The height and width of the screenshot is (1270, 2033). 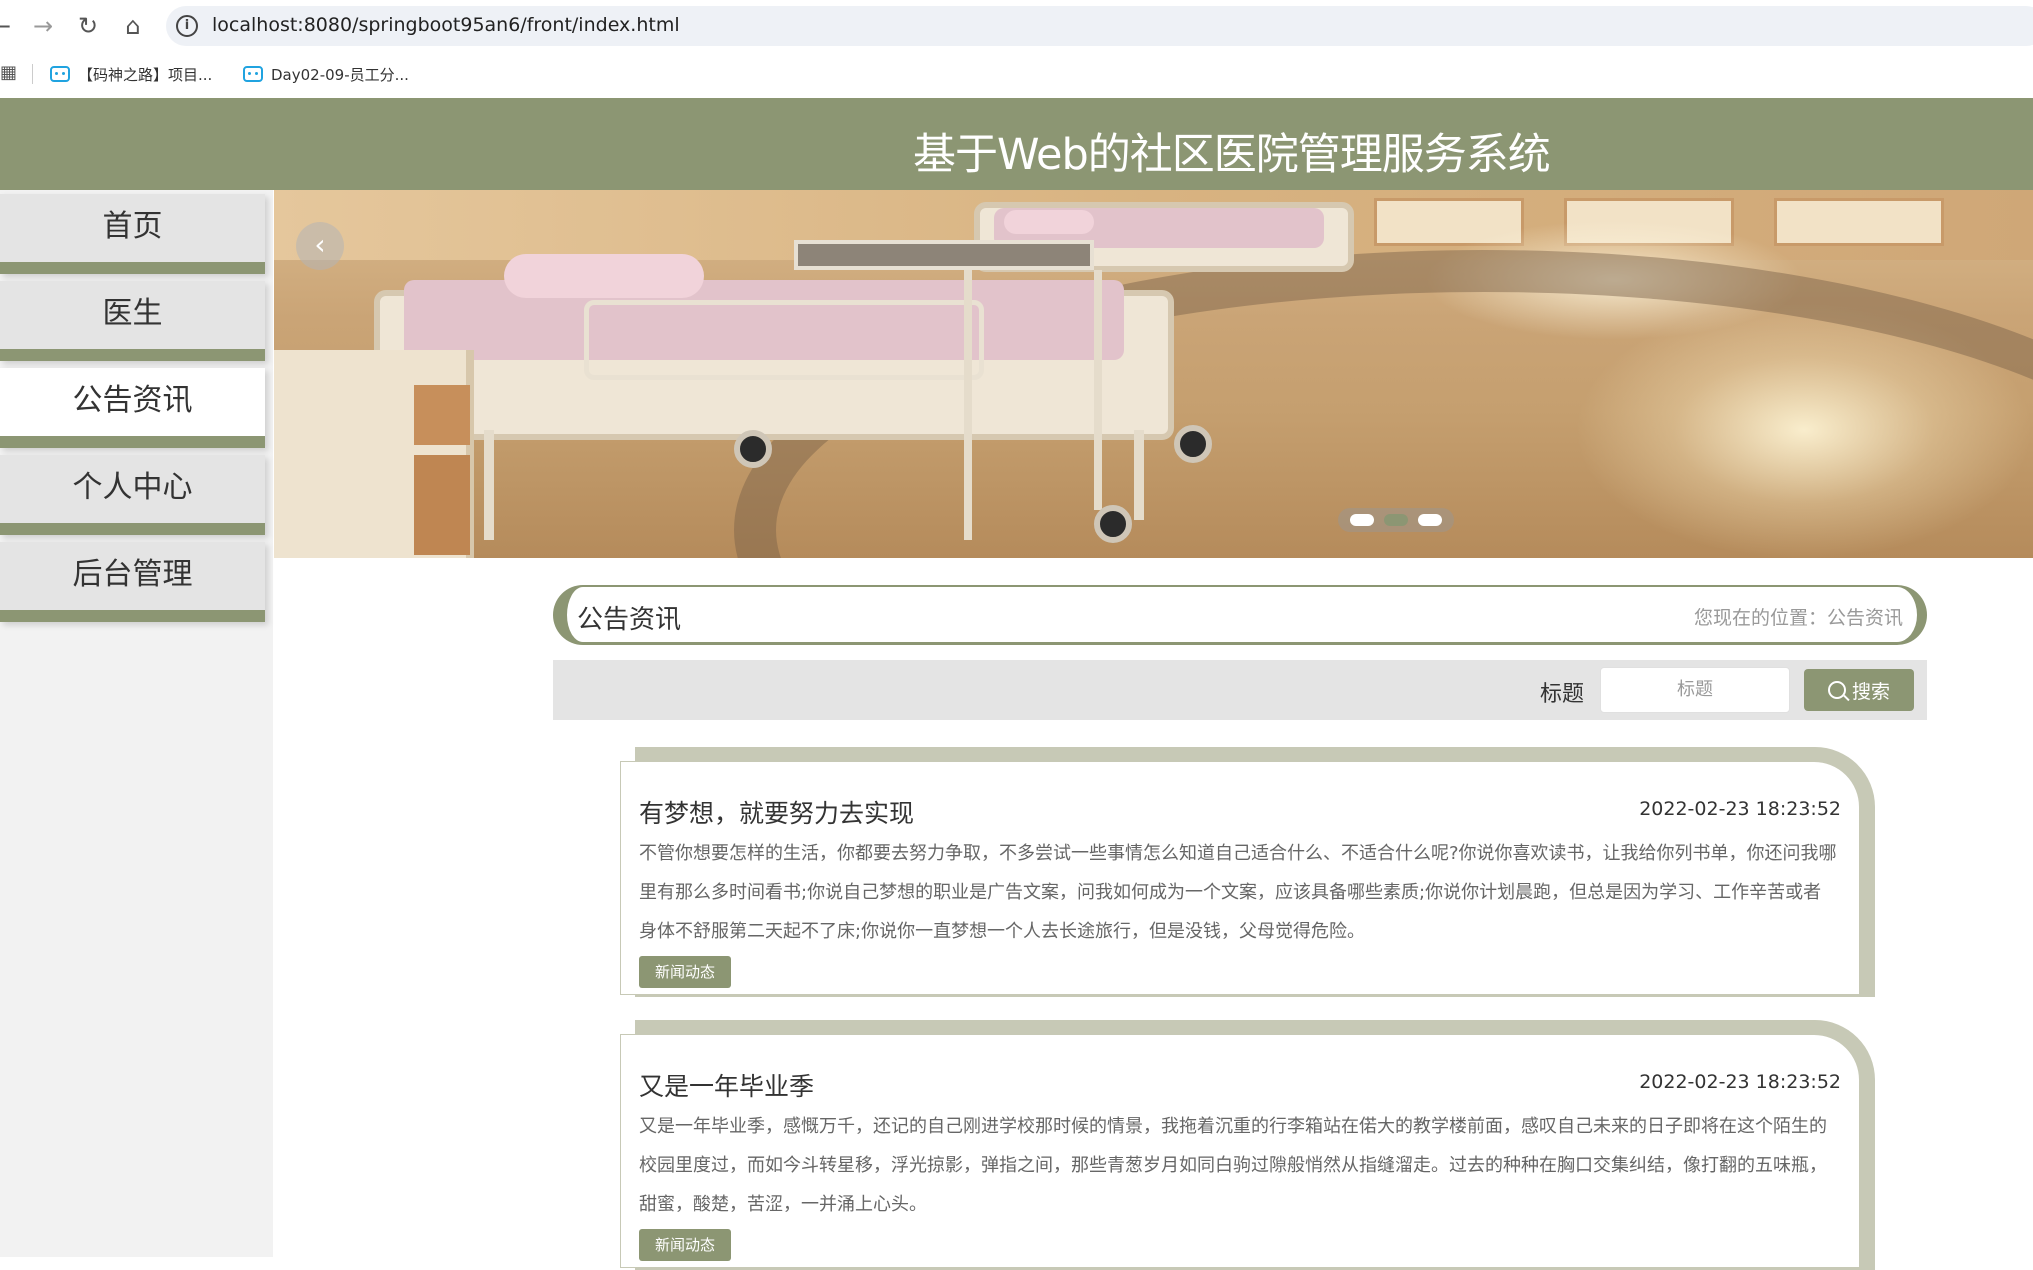 I want to click on sidebar-item-doctors: 医生, so click(x=132, y=321).